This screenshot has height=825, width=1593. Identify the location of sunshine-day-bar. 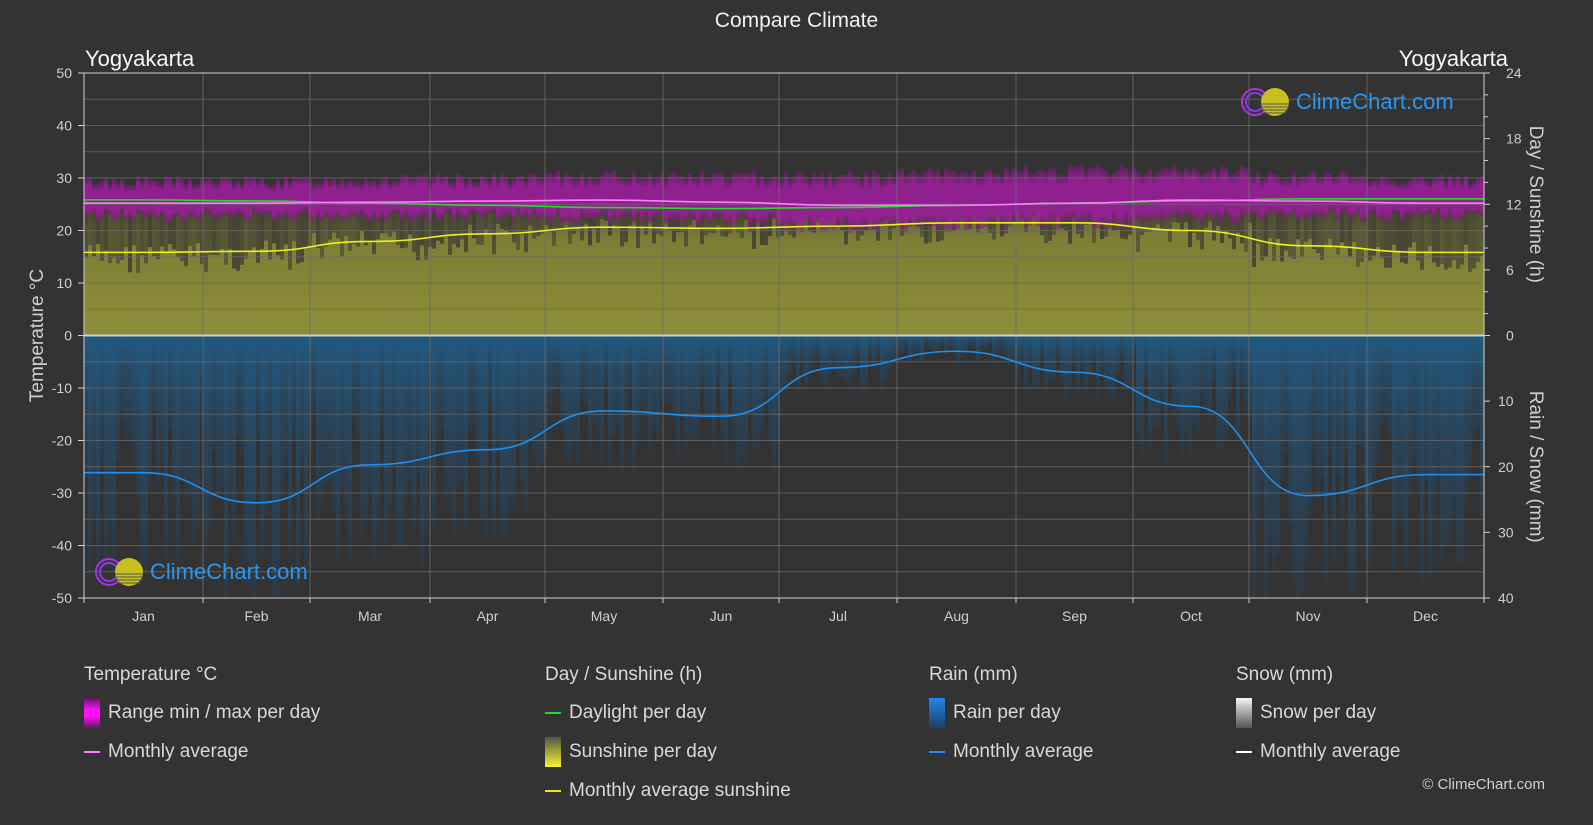
(1014, 270).